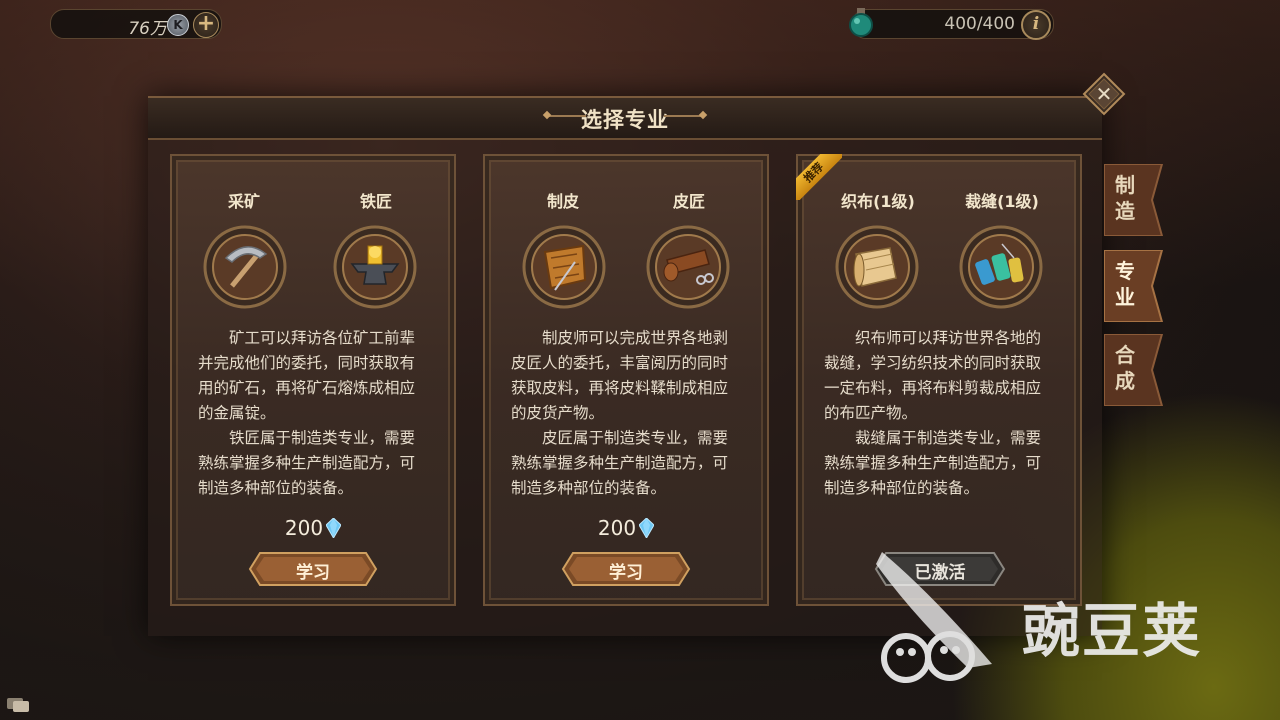  Describe the element at coordinates (688, 267) in the screenshot. I see `leather-roll-icon` at that location.